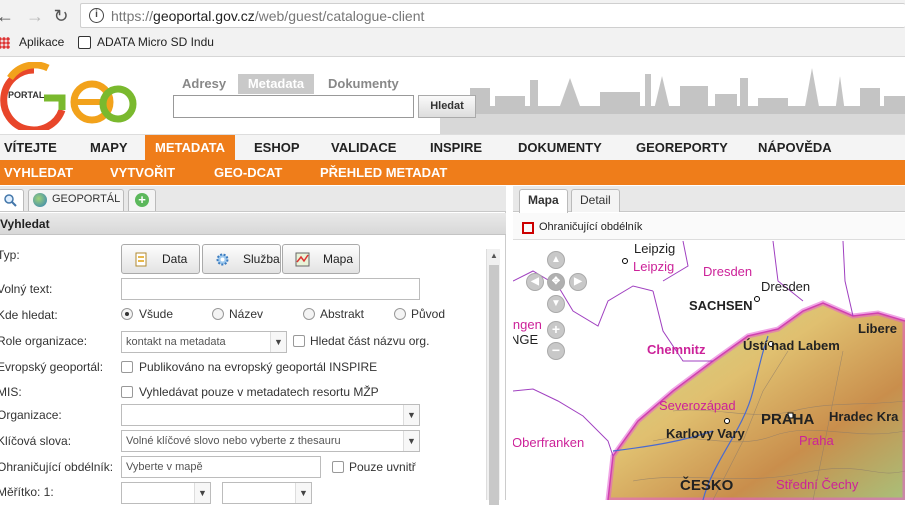 Image resolution: width=905 pixels, height=505 pixels. Describe the element at coordinates (527, 324) in the screenshot. I see `map-label-ingen: ingen` at that location.